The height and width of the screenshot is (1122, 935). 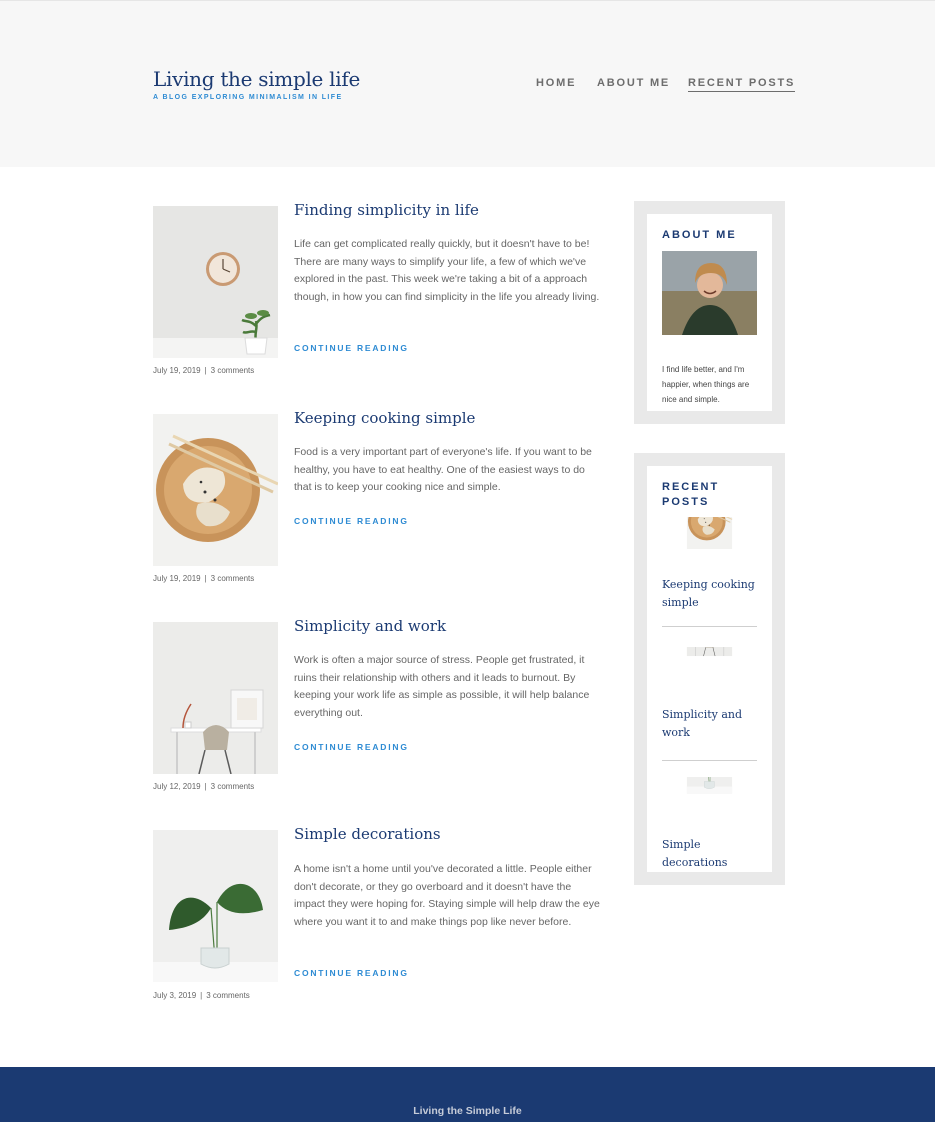 I want to click on post-title: Simplicity and work, so click(x=370, y=626).